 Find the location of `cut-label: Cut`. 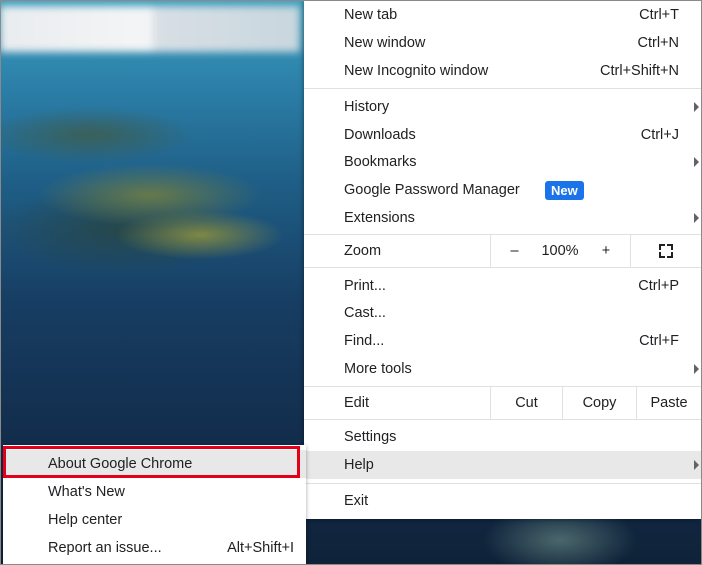

cut-label: Cut is located at coordinates (526, 403).